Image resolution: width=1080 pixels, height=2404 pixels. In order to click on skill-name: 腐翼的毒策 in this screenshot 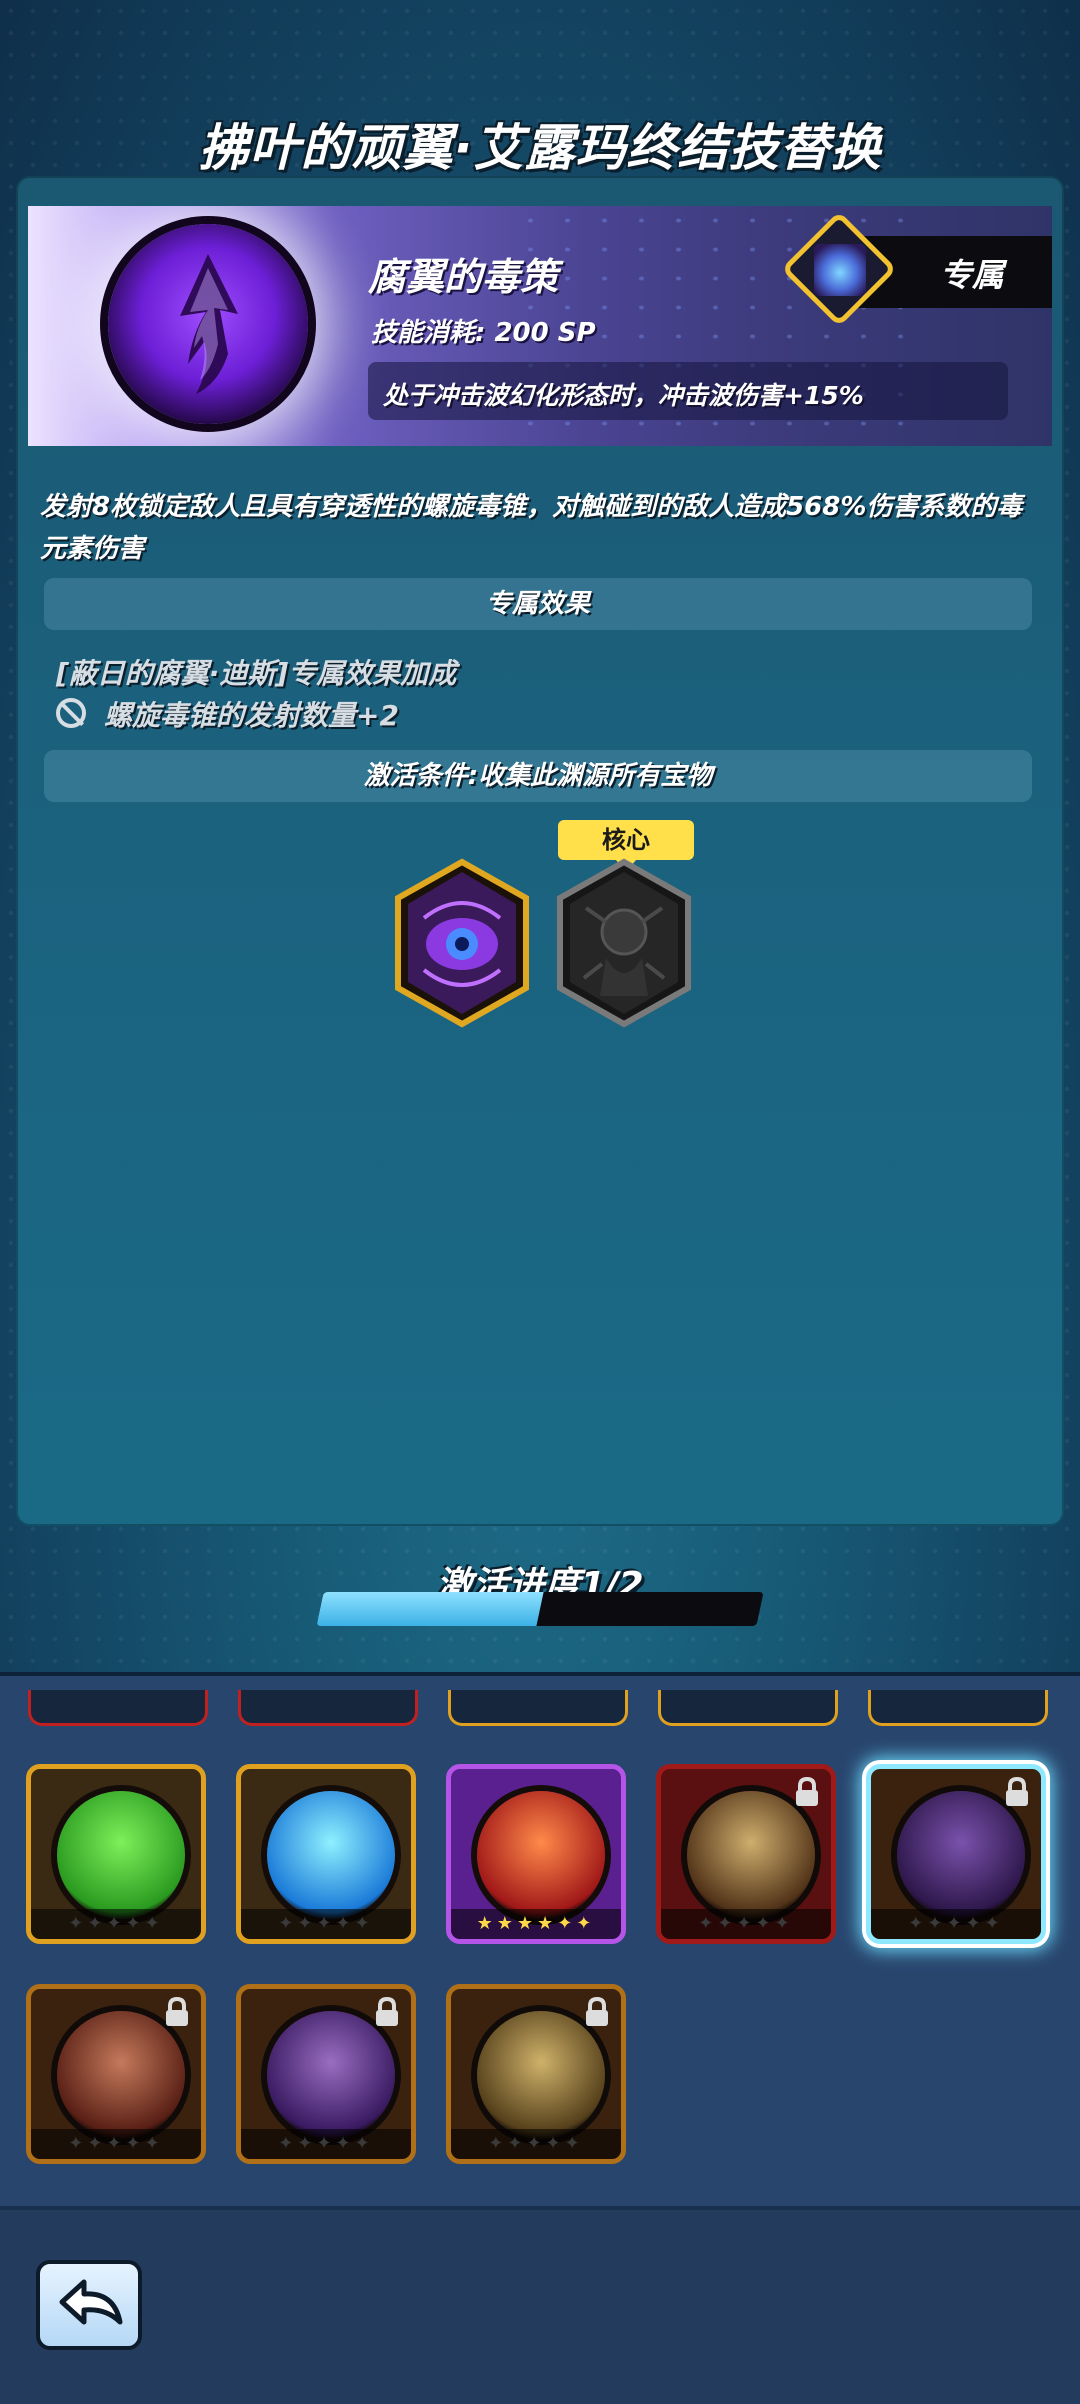, I will do `click(463, 277)`.